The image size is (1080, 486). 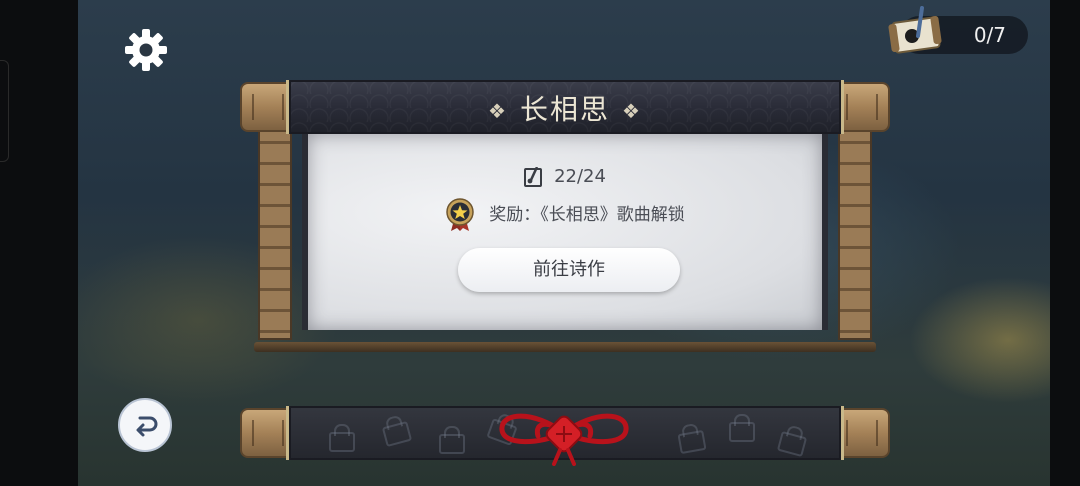 What do you see at coordinates (855, 220) in the screenshot?
I see `wood-post-right` at bounding box center [855, 220].